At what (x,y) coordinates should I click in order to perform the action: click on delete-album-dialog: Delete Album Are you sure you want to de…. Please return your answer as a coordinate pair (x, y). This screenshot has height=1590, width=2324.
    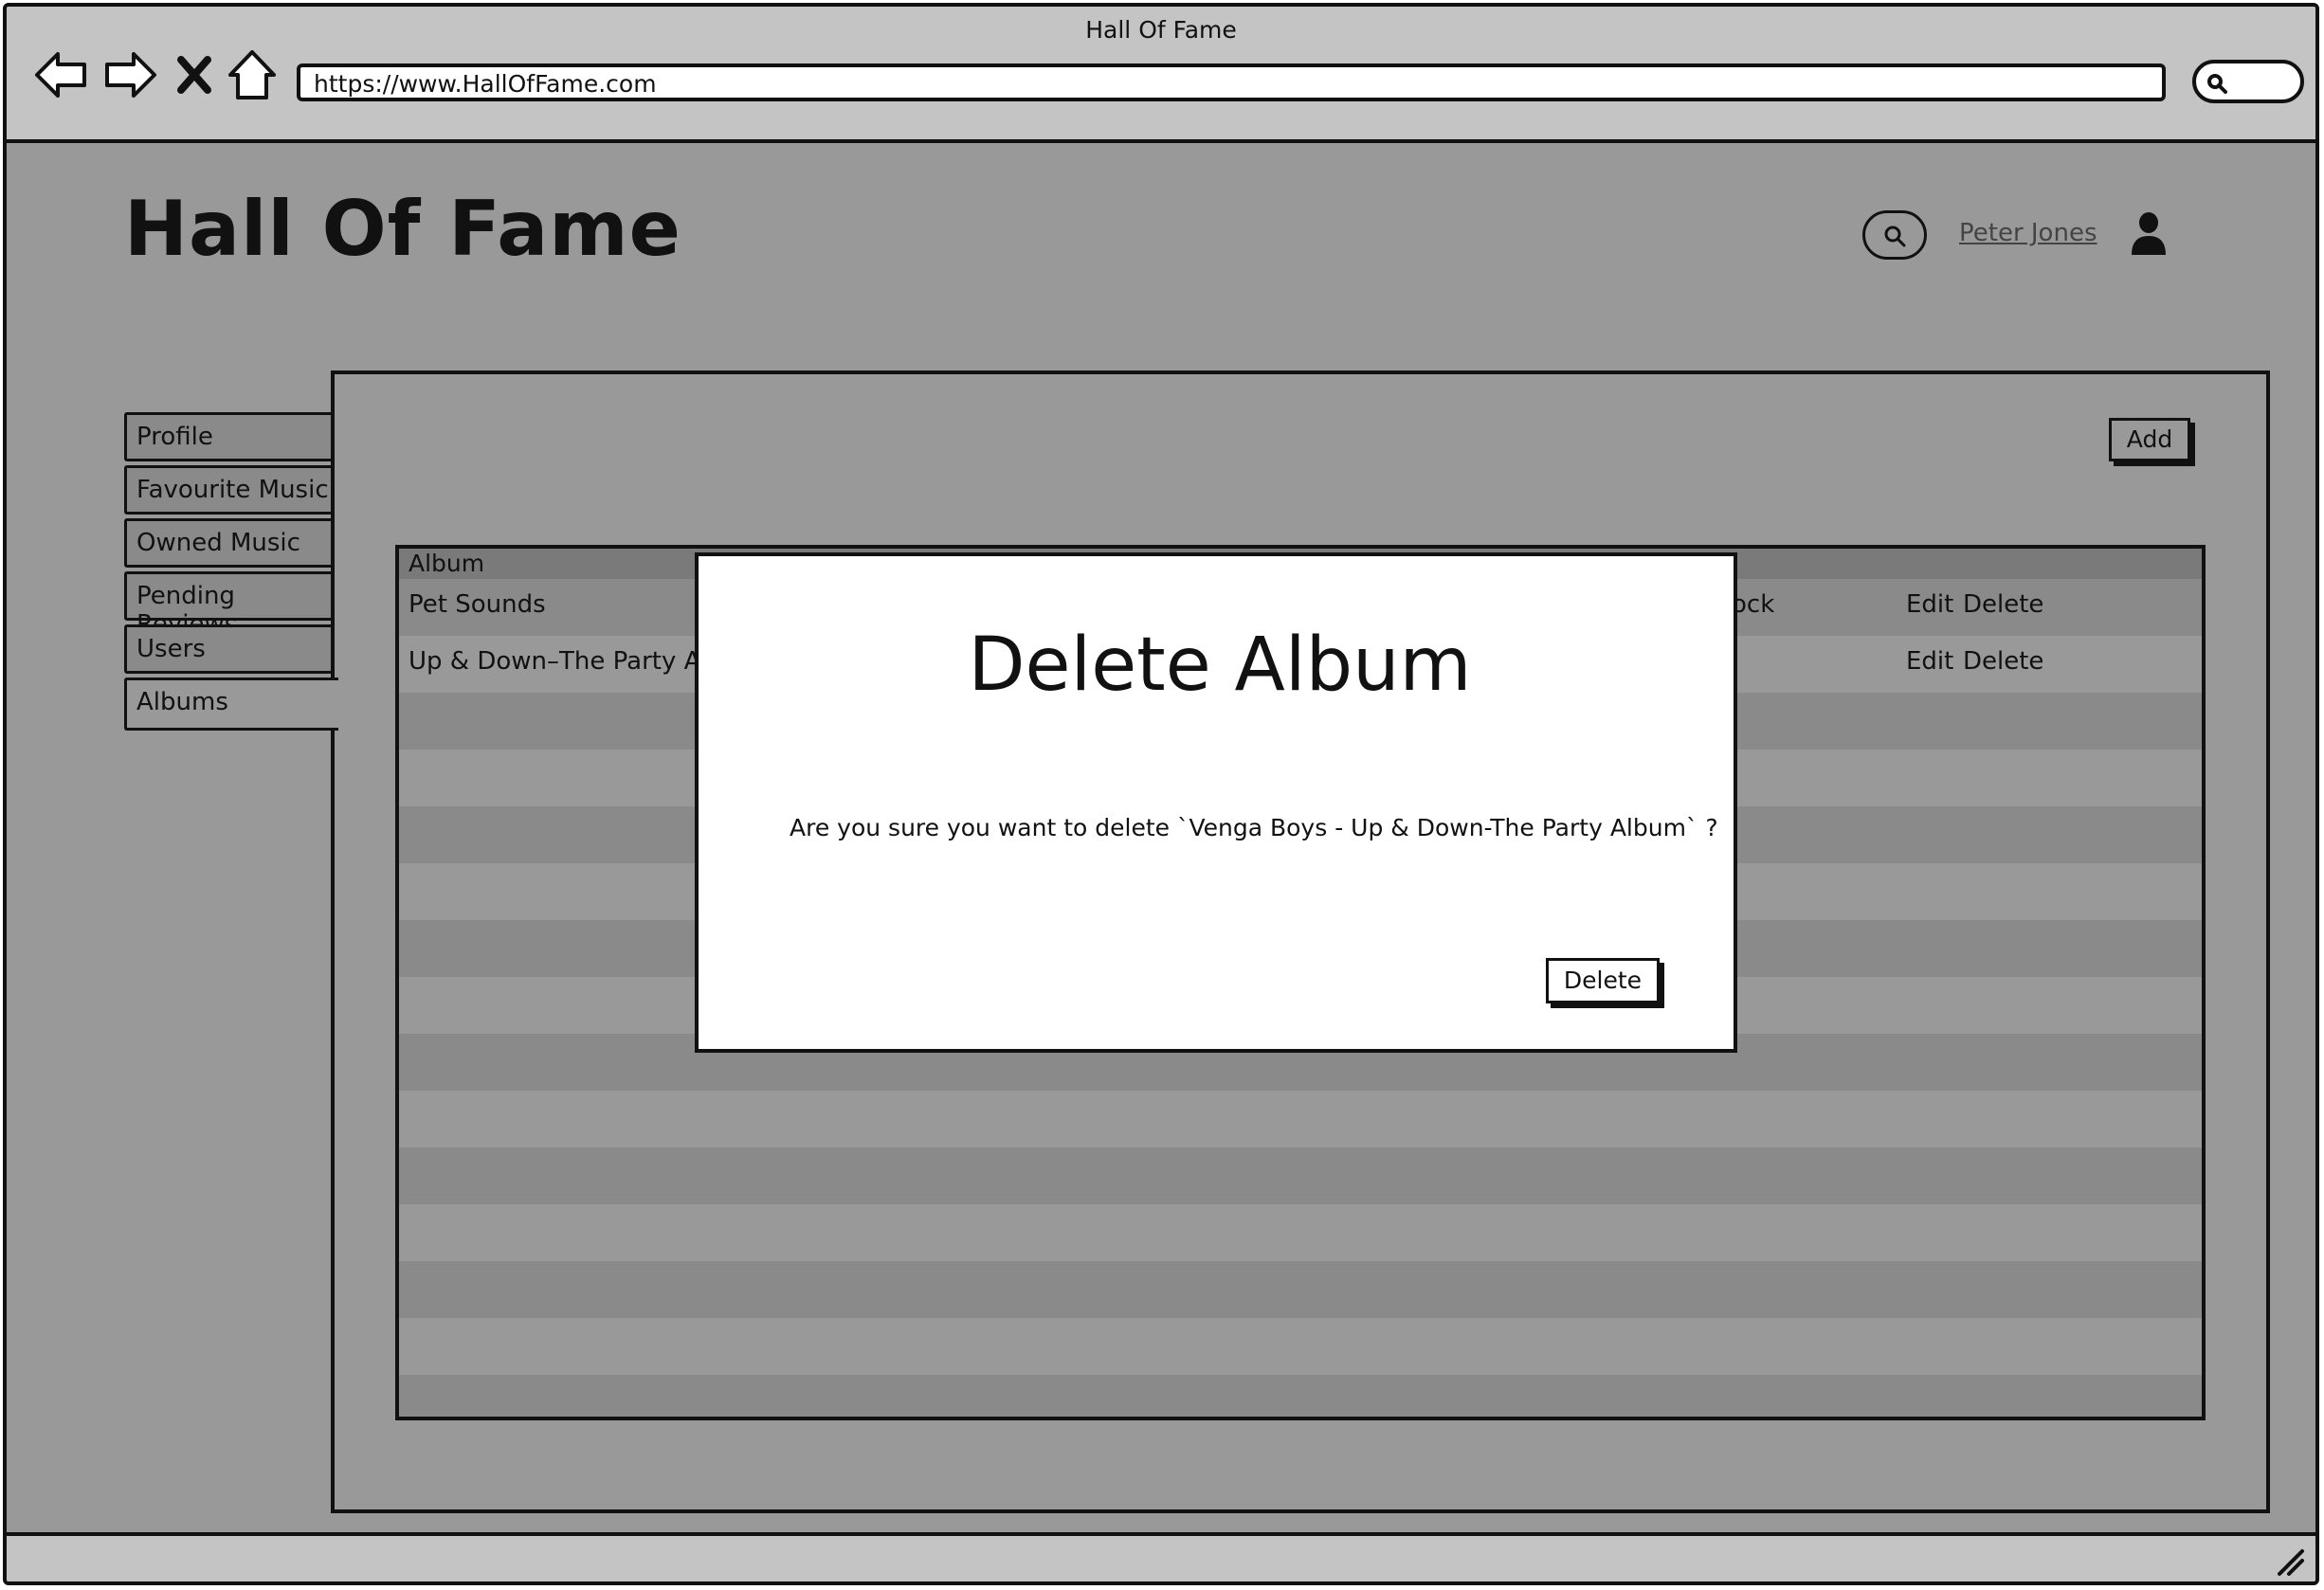
    Looking at the image, I should click on (1216, 803).